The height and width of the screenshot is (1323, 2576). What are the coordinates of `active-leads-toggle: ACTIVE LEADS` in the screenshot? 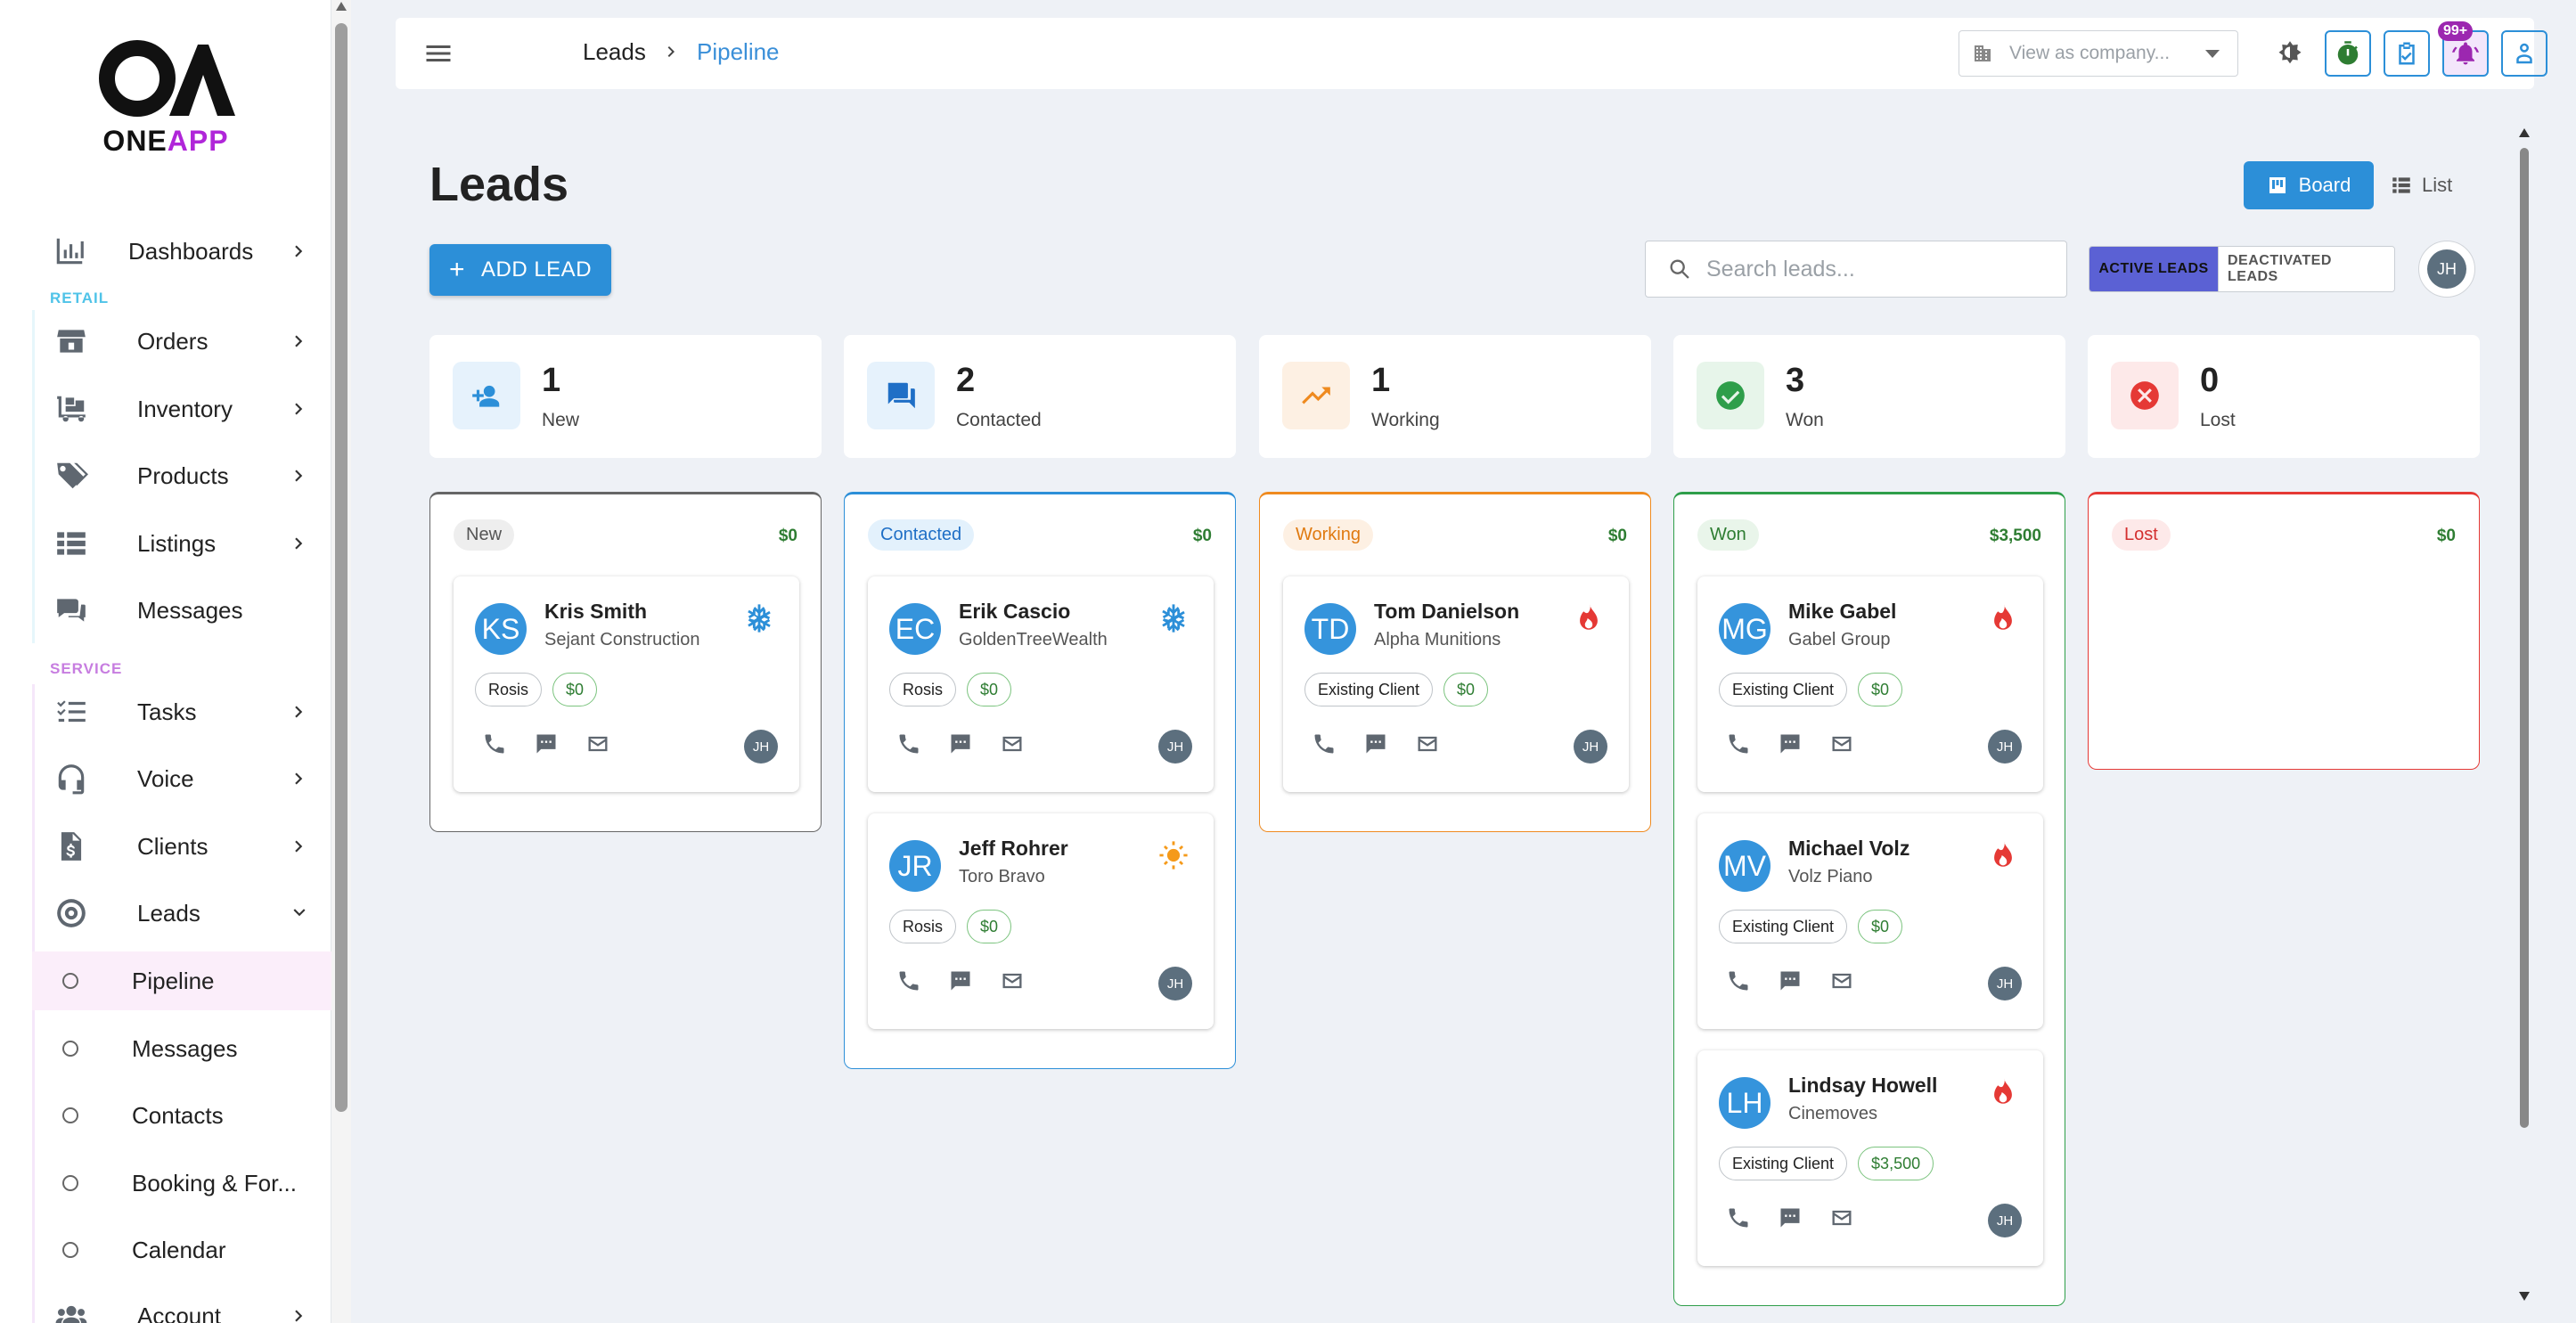 It's located at (2153, 269).